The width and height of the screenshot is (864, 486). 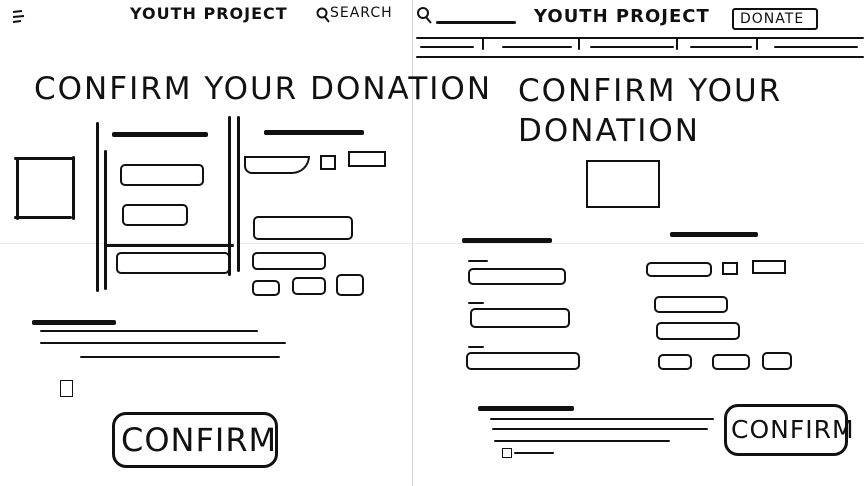 I want to click on search-link: SEARCH, so click(x=361, y=13).